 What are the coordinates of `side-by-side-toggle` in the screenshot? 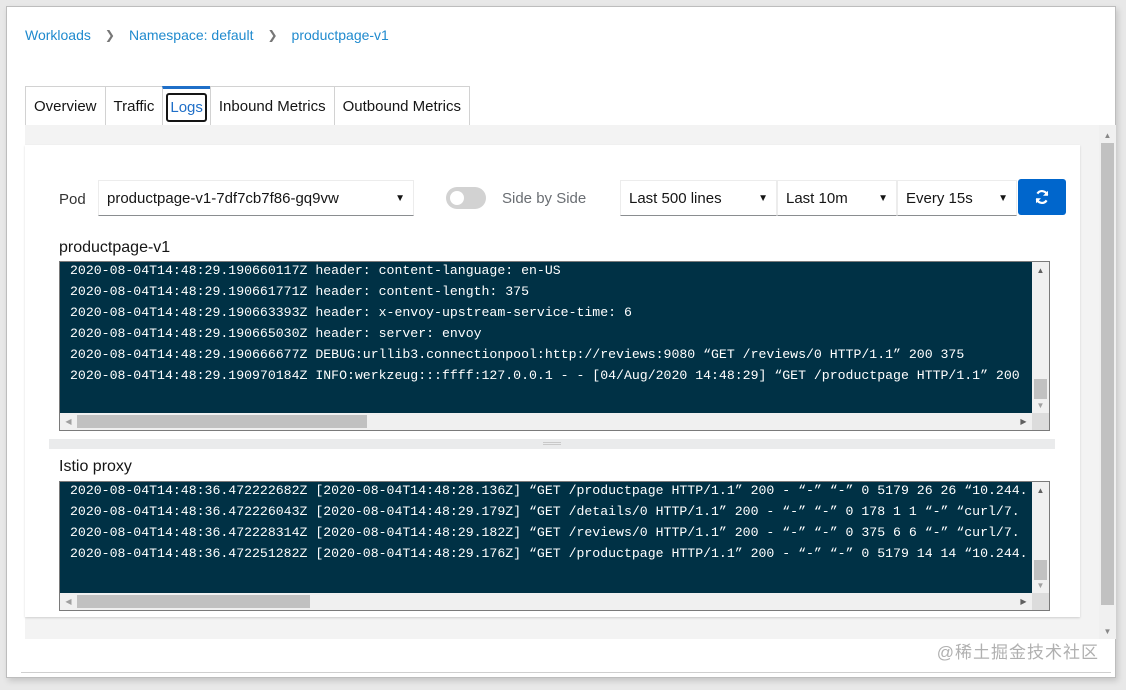 It's located at (466, 198).